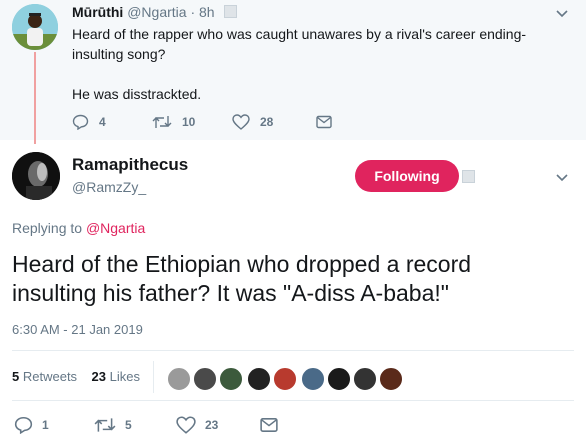 The width and height of the screenshot is (586, 447). I want to click on replying-prefix: Replying to, so click(47, 228).